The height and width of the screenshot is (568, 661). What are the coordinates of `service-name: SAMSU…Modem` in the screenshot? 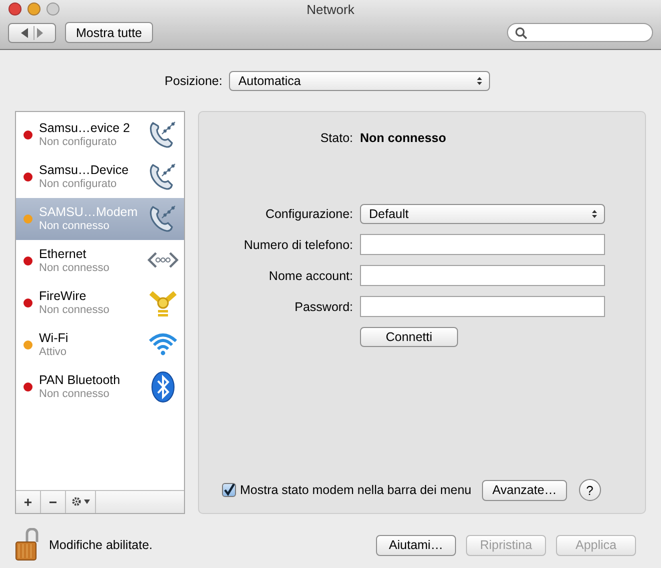 It's located at (89, 212).